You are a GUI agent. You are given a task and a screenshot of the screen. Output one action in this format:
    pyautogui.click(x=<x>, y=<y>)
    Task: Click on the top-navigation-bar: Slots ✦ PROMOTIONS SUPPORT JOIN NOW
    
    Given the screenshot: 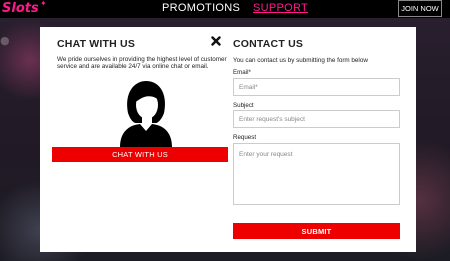 What is the action you would take?
    pyautogui.click(x=225, y=9)
    